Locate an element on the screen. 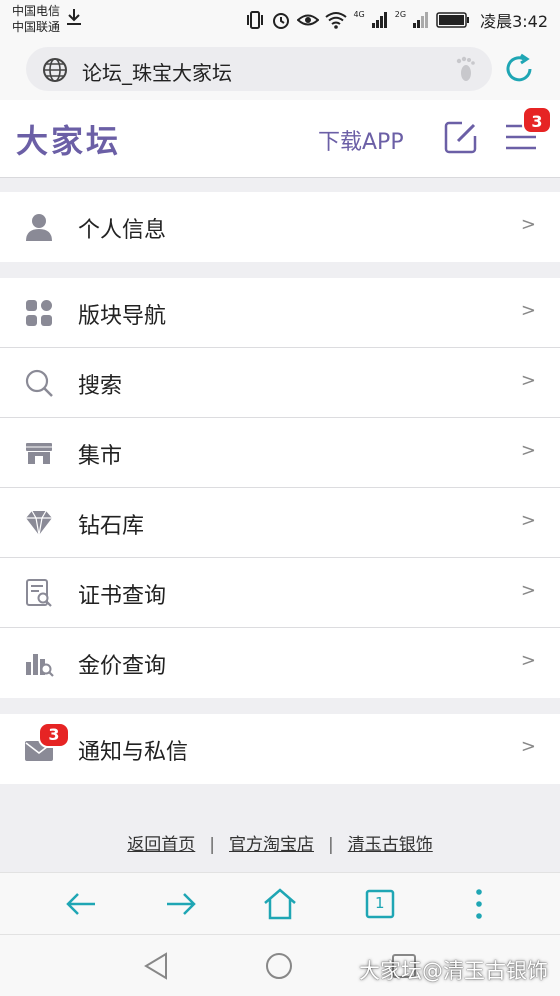  menu-group-profile: 个人信息 > is located at coordinates (280, 227).